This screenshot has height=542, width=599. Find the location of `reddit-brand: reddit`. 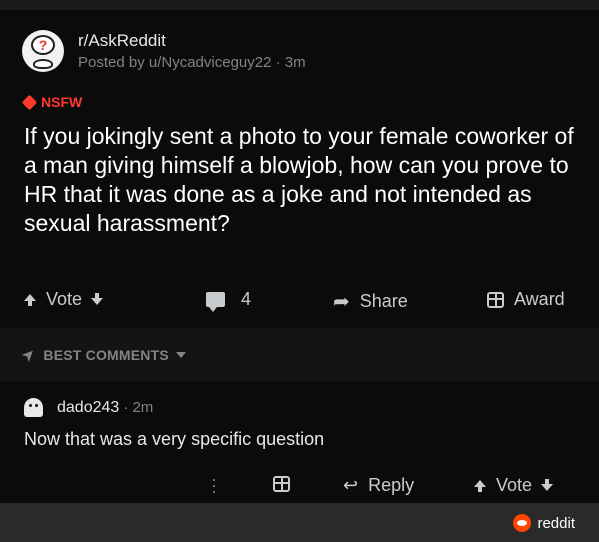

reddit-brand: reddit is located at coordinates (544, 523).